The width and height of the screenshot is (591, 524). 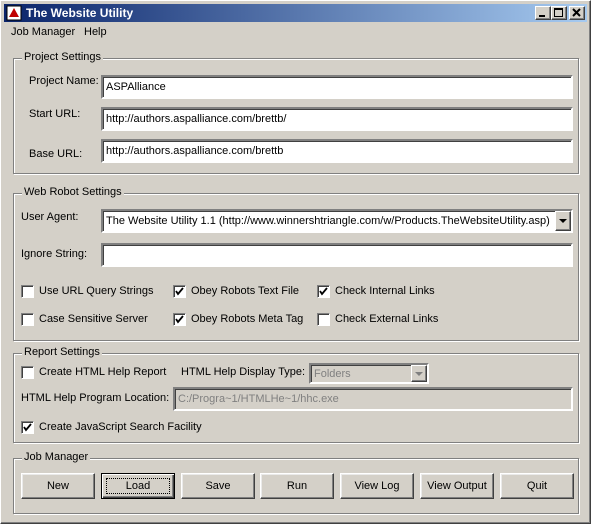 What do you see at coordinates (93, 319) in the screenshot?
I see `case-sensitive-server-label: Case Sensitive Server` at bounding box center [93, 319].